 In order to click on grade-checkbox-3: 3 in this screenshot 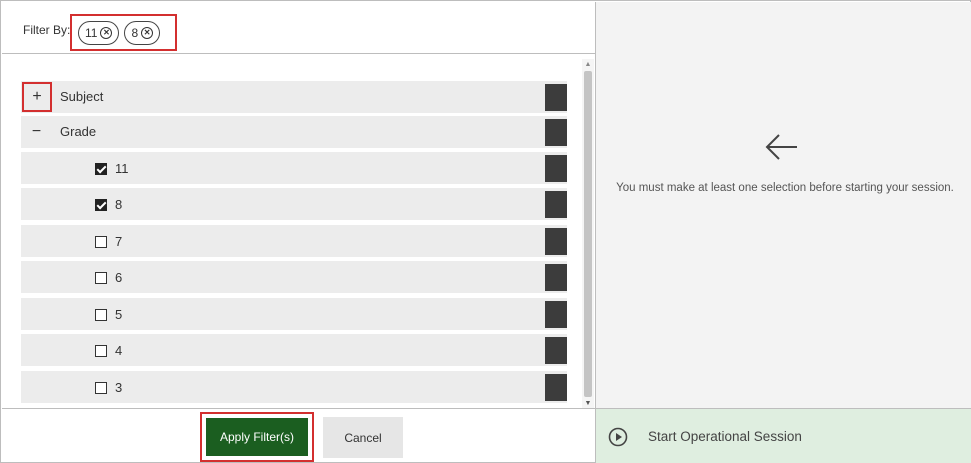, I will do `click(108, 387)`.